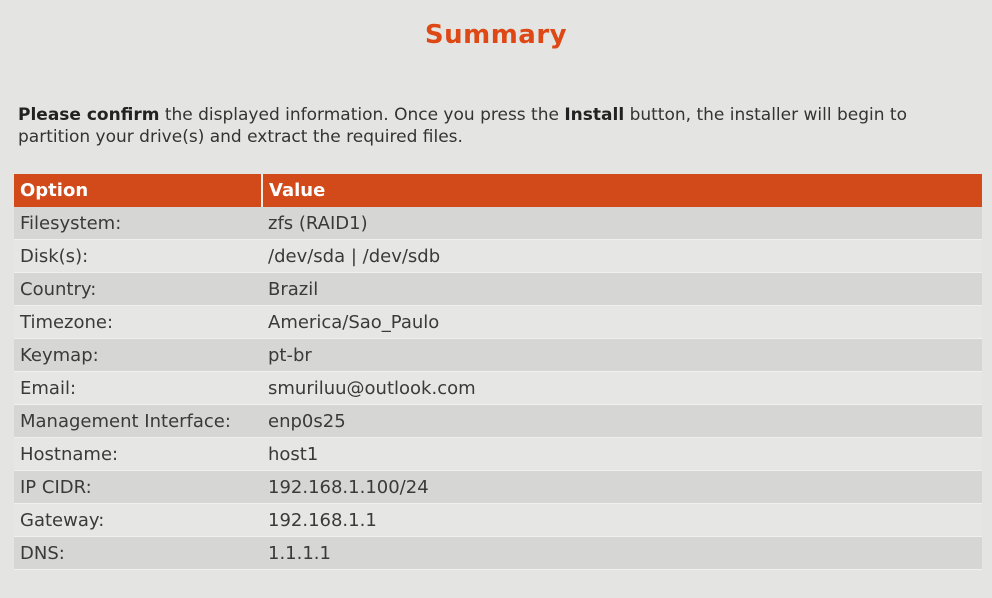  Describe the element at coordinates (89, 115) in the screenshot. I see `intro-bold-prefix: Please confirm` at that location.